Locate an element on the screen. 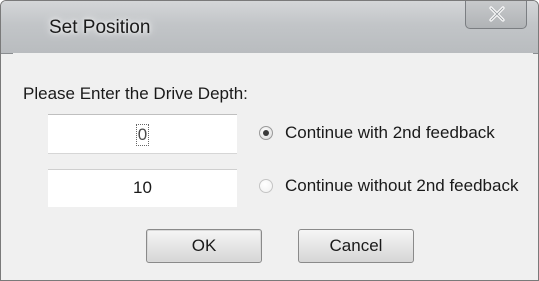 Image resolution: width=539 pixels, height=281 pixels. radio-continue-without-2nd-feedback: Continue without 2nd feedback is located at coordinates (388, 186).